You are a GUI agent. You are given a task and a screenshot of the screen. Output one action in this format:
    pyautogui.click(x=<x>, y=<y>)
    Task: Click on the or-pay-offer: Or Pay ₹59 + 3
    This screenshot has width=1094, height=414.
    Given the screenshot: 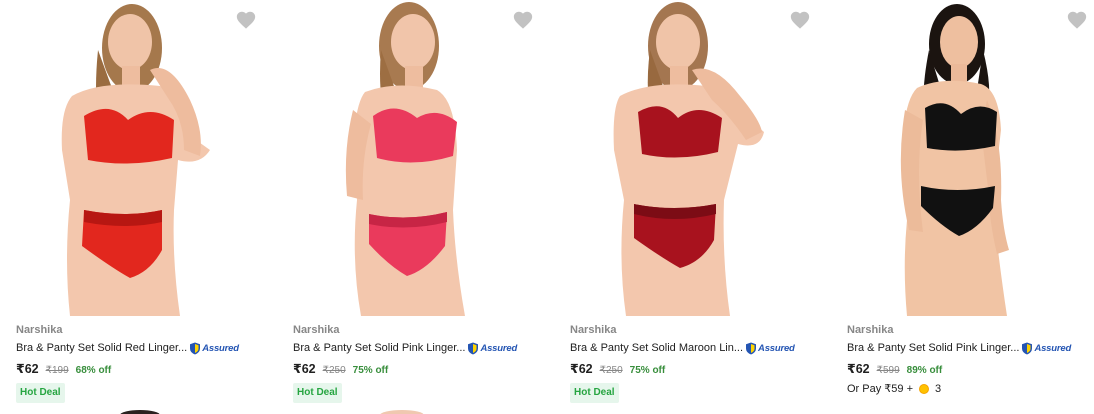 What is the action you would take?
    pyautogui.click(x=894, y=389)
    